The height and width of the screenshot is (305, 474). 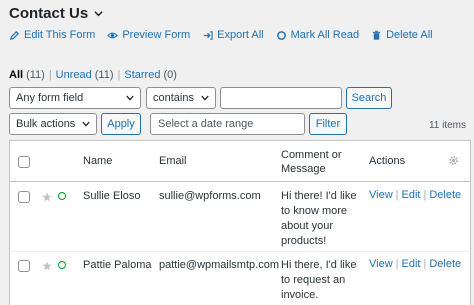 I want to click on filter-unread: Unread, so click(x=74, y=75).